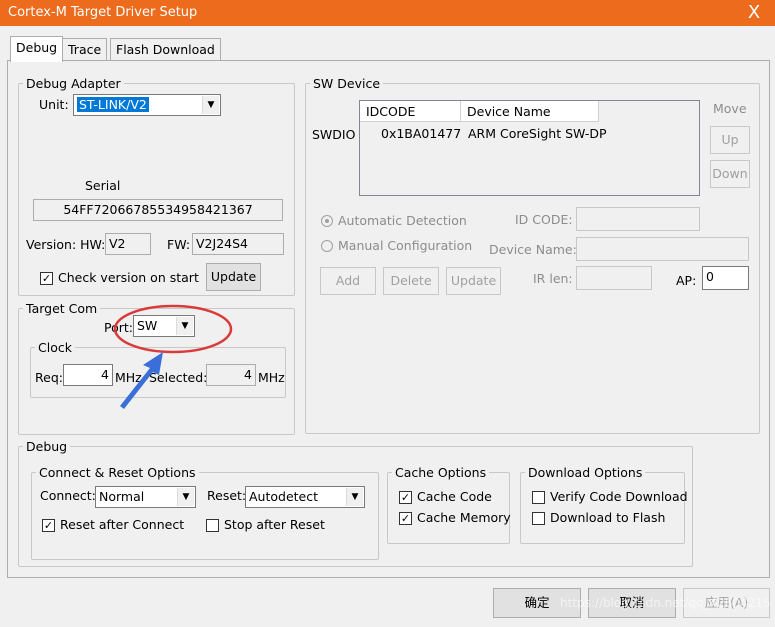  I want to click on stop-after-reset-checkbox, so click(212, 525).